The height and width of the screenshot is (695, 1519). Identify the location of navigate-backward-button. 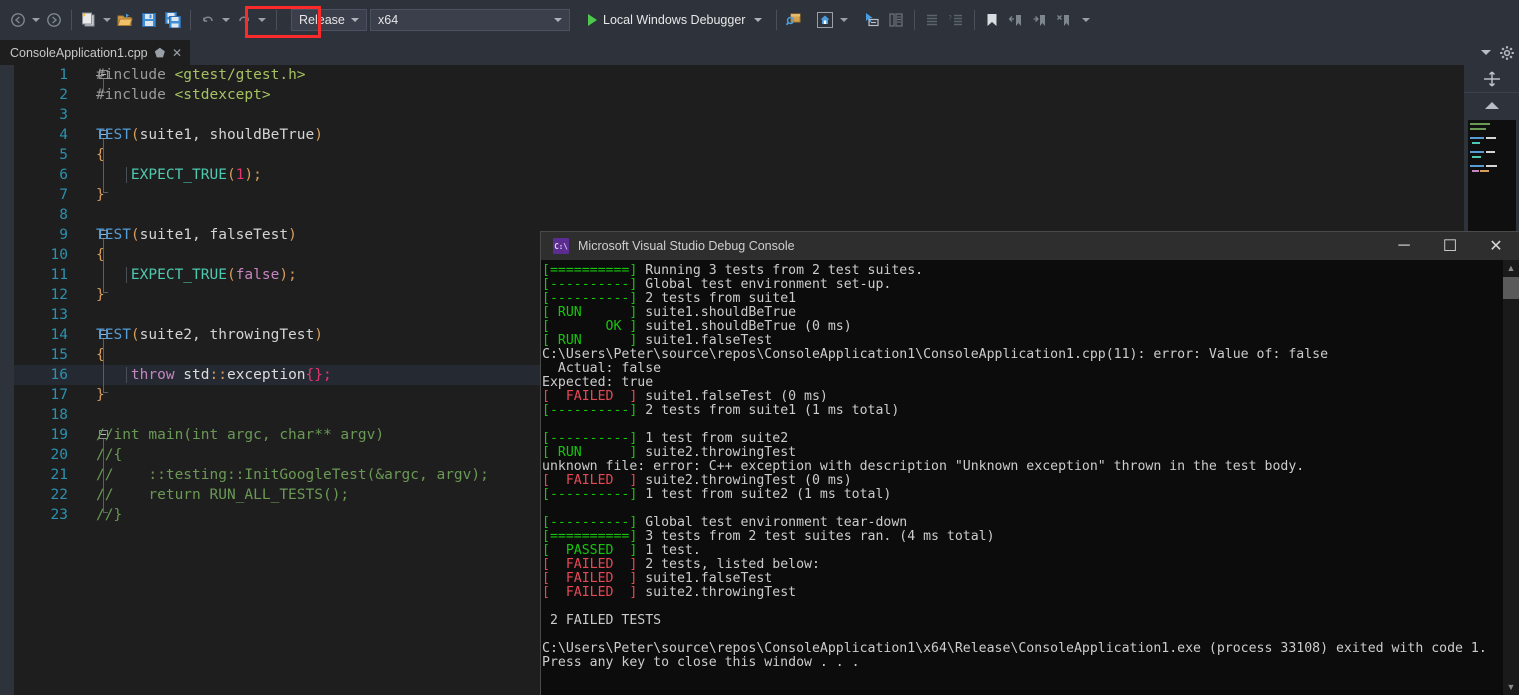
(18, 20).